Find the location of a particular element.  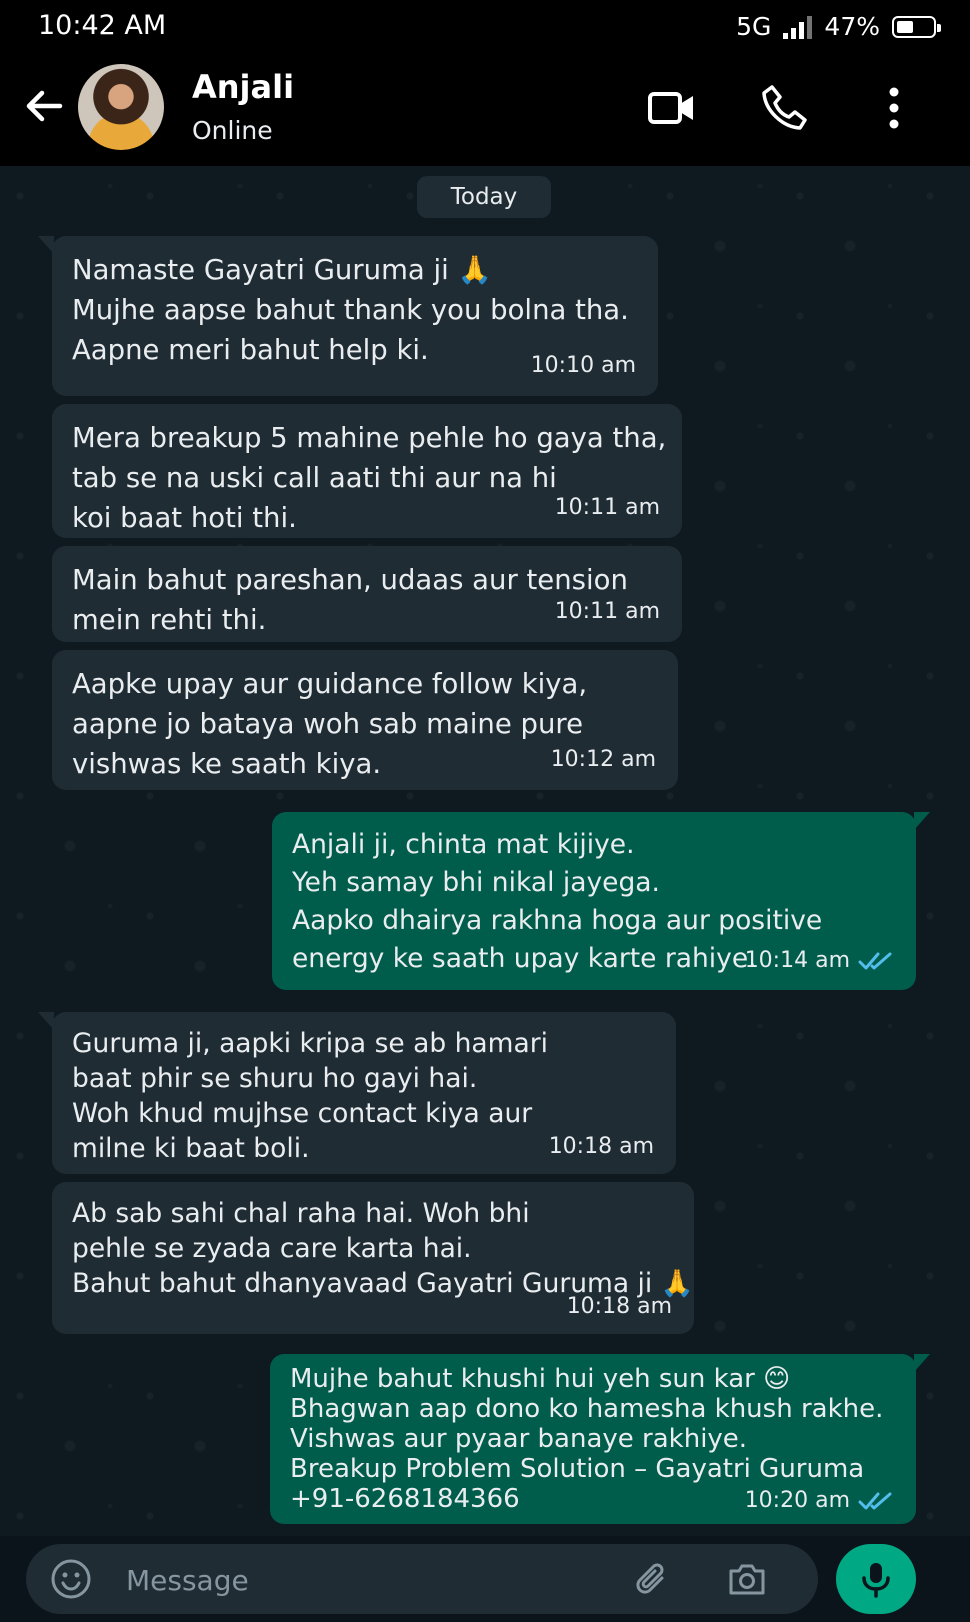

network-type: 5G is located at coordinates (754, 26).